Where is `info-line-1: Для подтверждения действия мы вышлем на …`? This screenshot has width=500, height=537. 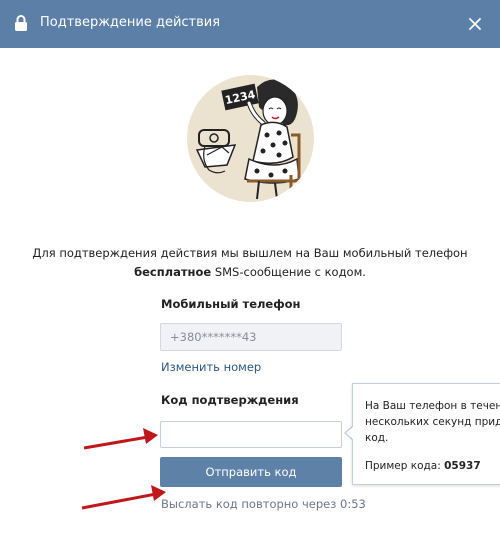 info-line-1: Для подтверждения действия мы вышлем на … is located at coordinates (250, 253).